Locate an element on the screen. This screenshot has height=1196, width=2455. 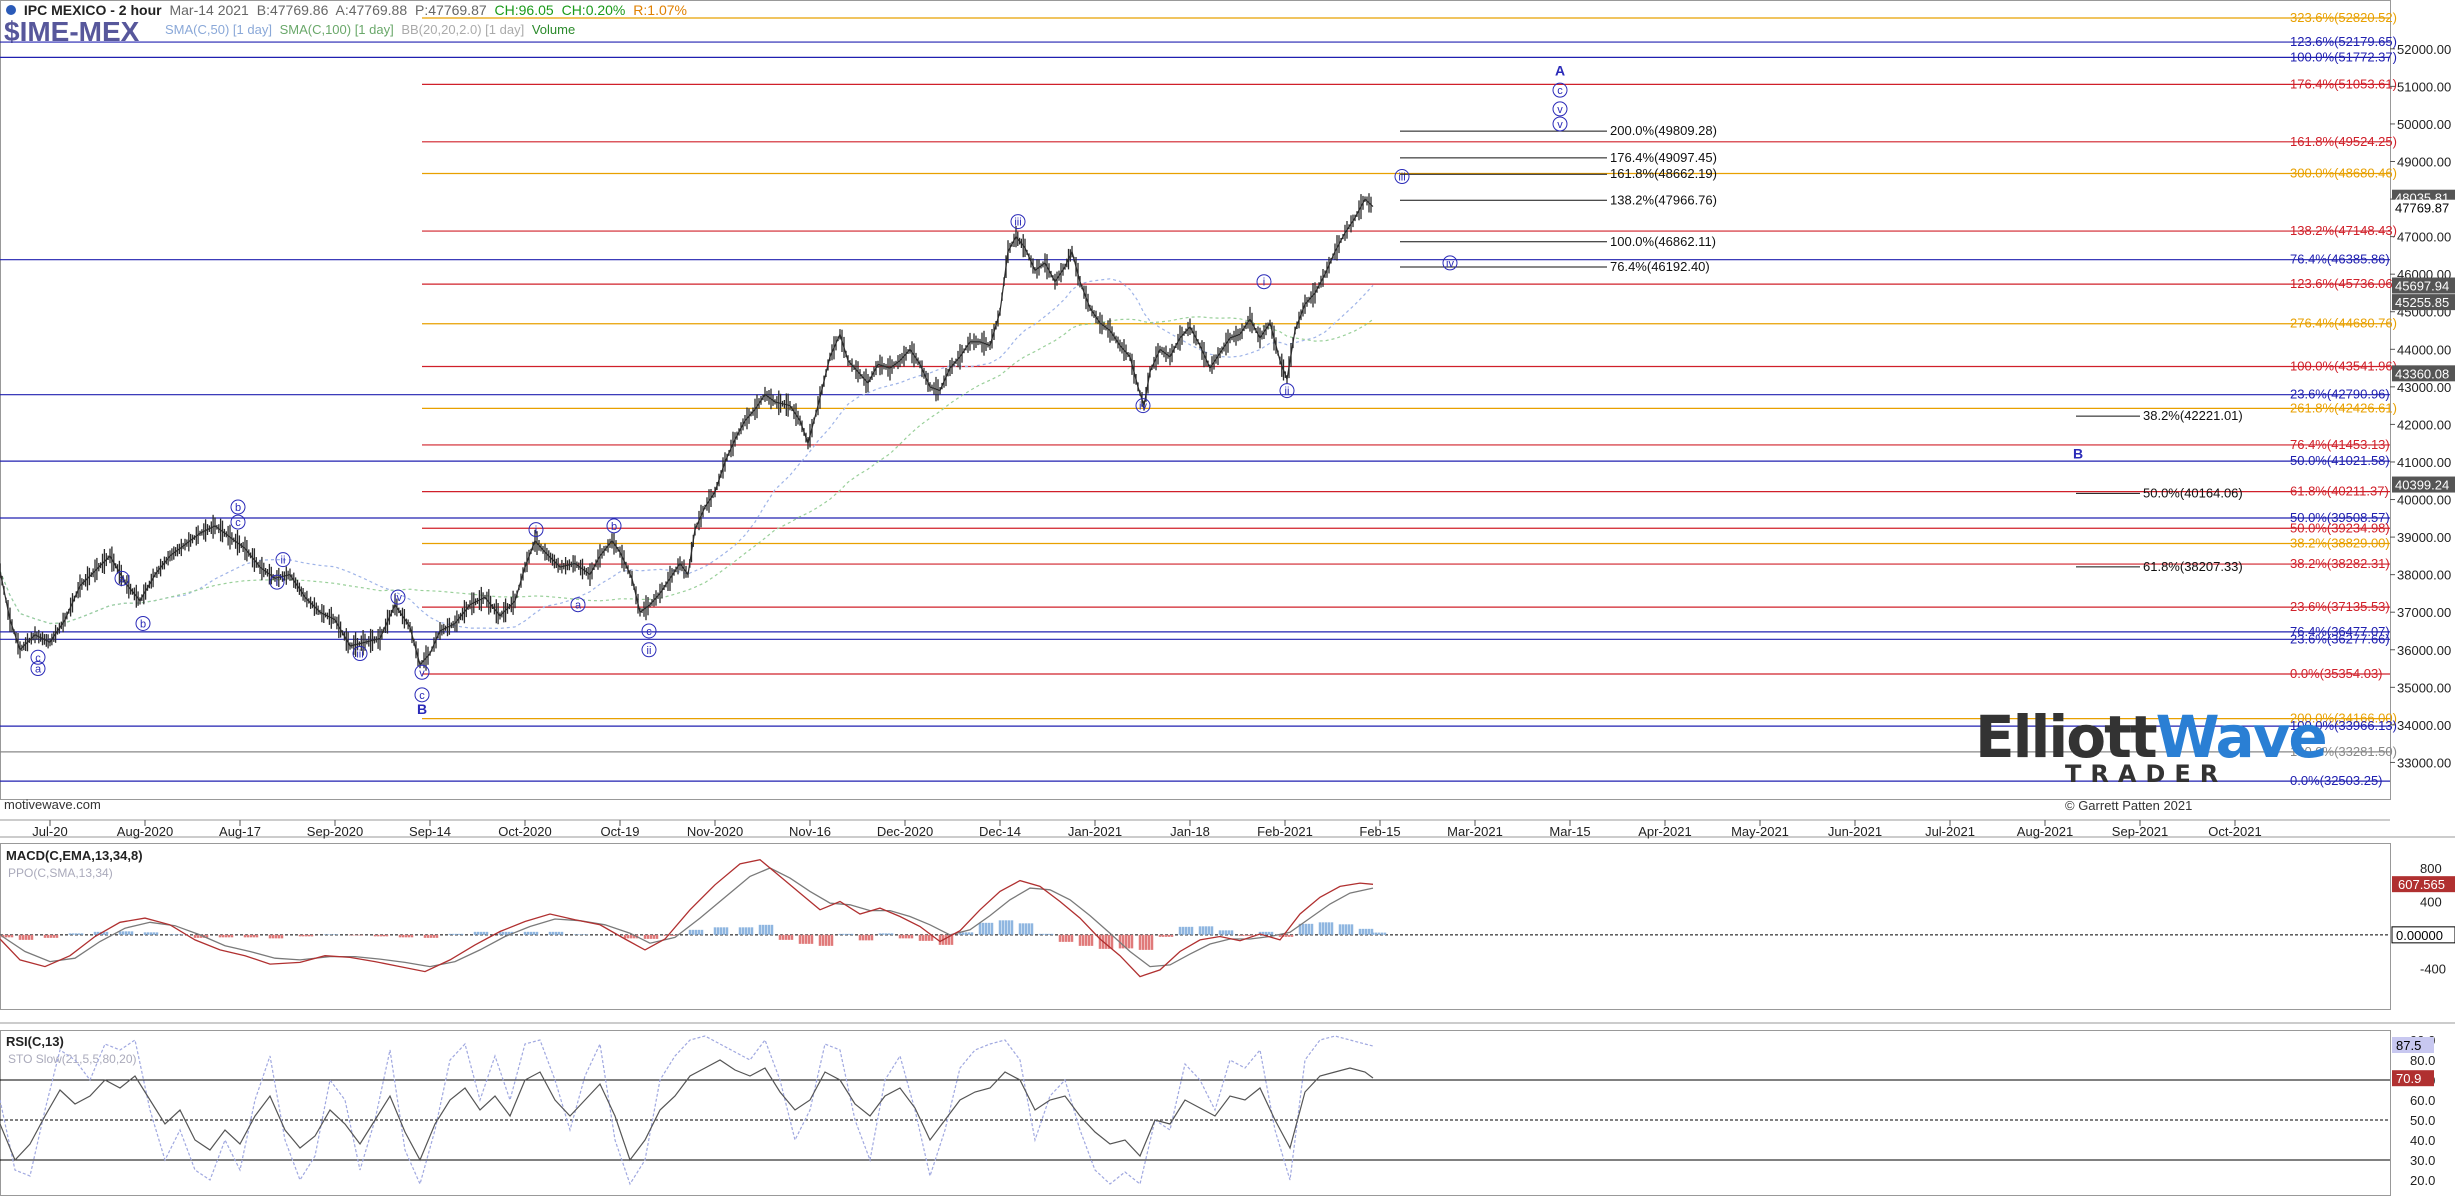
fib-label: 61.8%(40211.37) is located at coordinates (2339, 491).